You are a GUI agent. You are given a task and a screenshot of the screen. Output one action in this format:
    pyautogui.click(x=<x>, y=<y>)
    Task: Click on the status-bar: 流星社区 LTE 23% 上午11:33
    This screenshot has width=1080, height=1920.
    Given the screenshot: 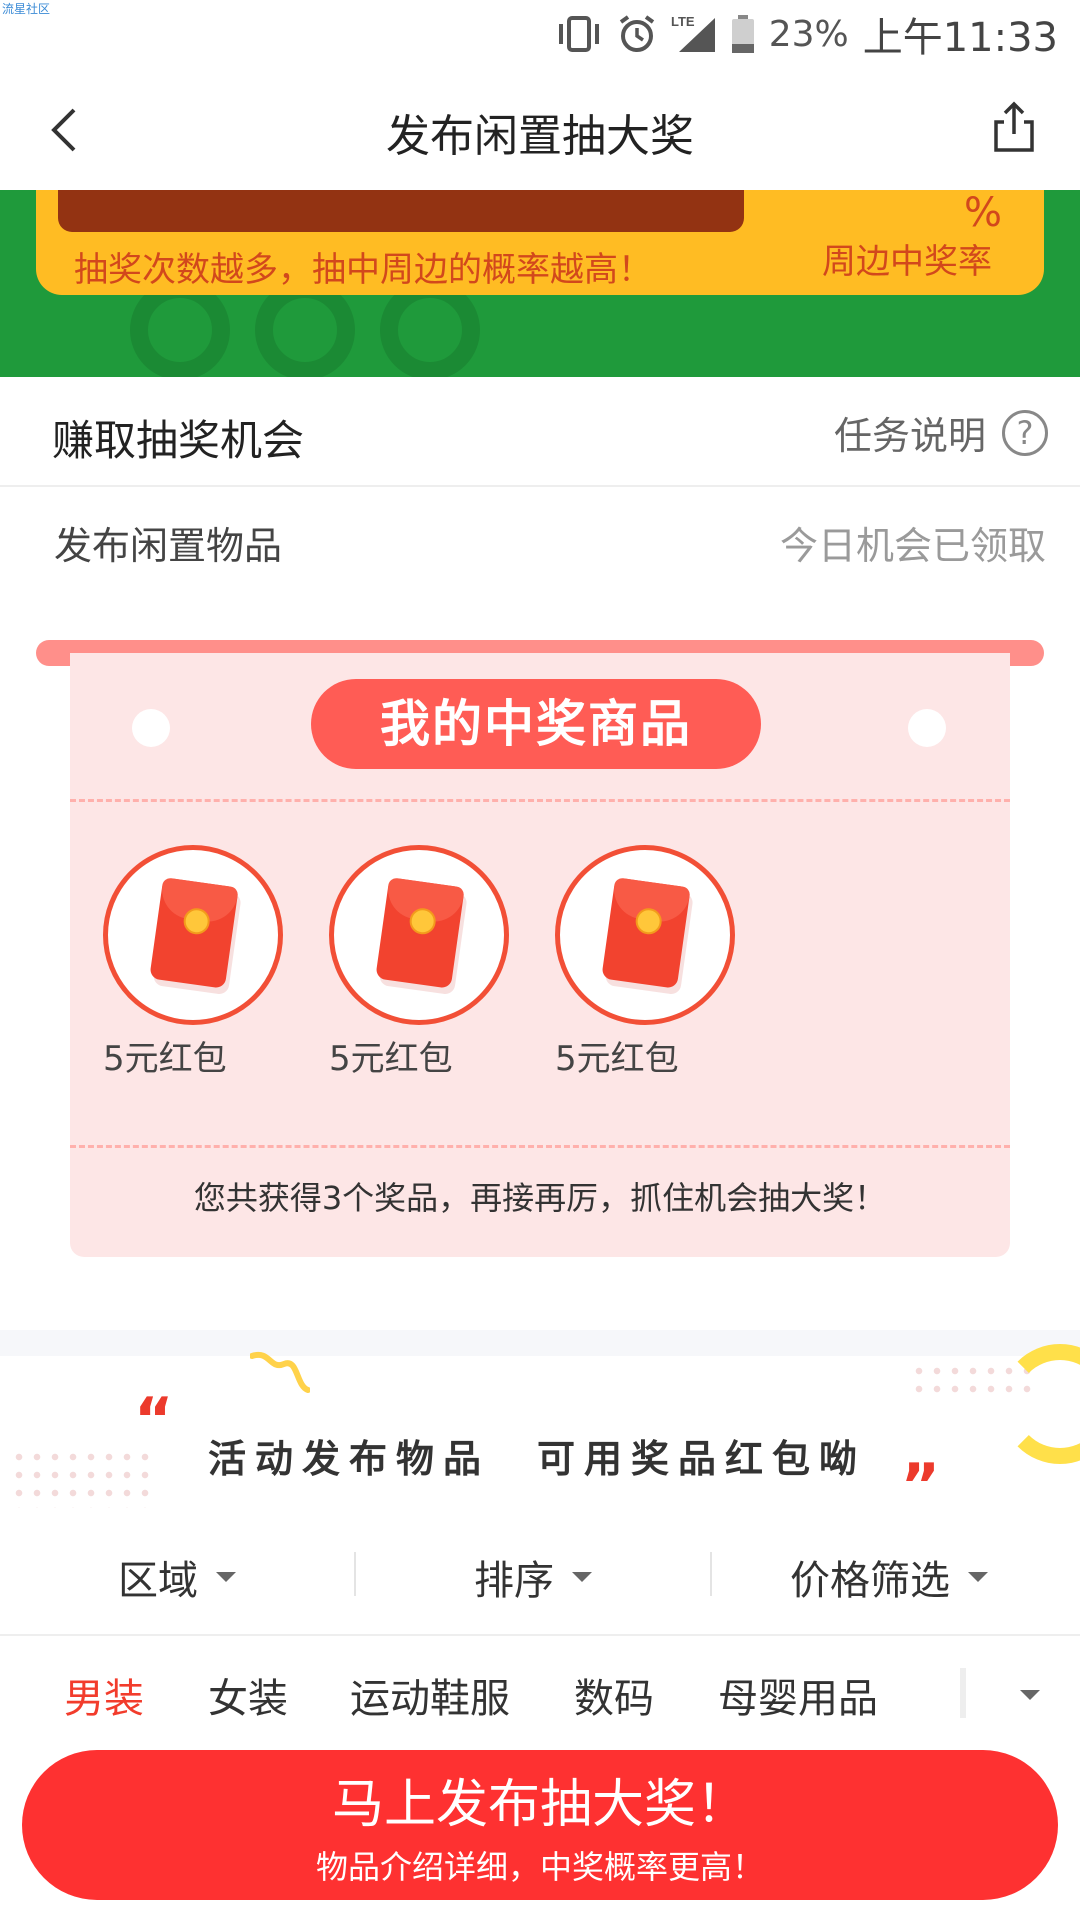 What is the action you would take?
    pyautogui.click(x=540, y=35)
    